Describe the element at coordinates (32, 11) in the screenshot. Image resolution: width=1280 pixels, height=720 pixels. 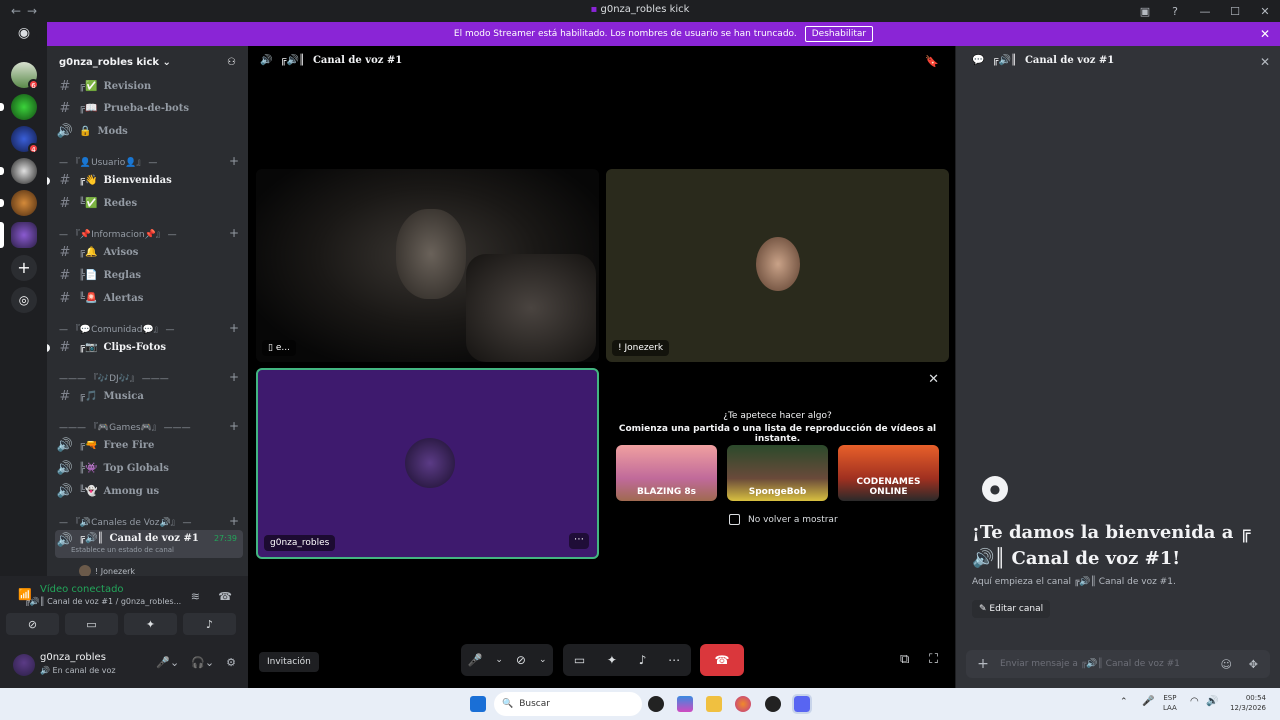
I see `forward-arrow-icon: →` at that location.